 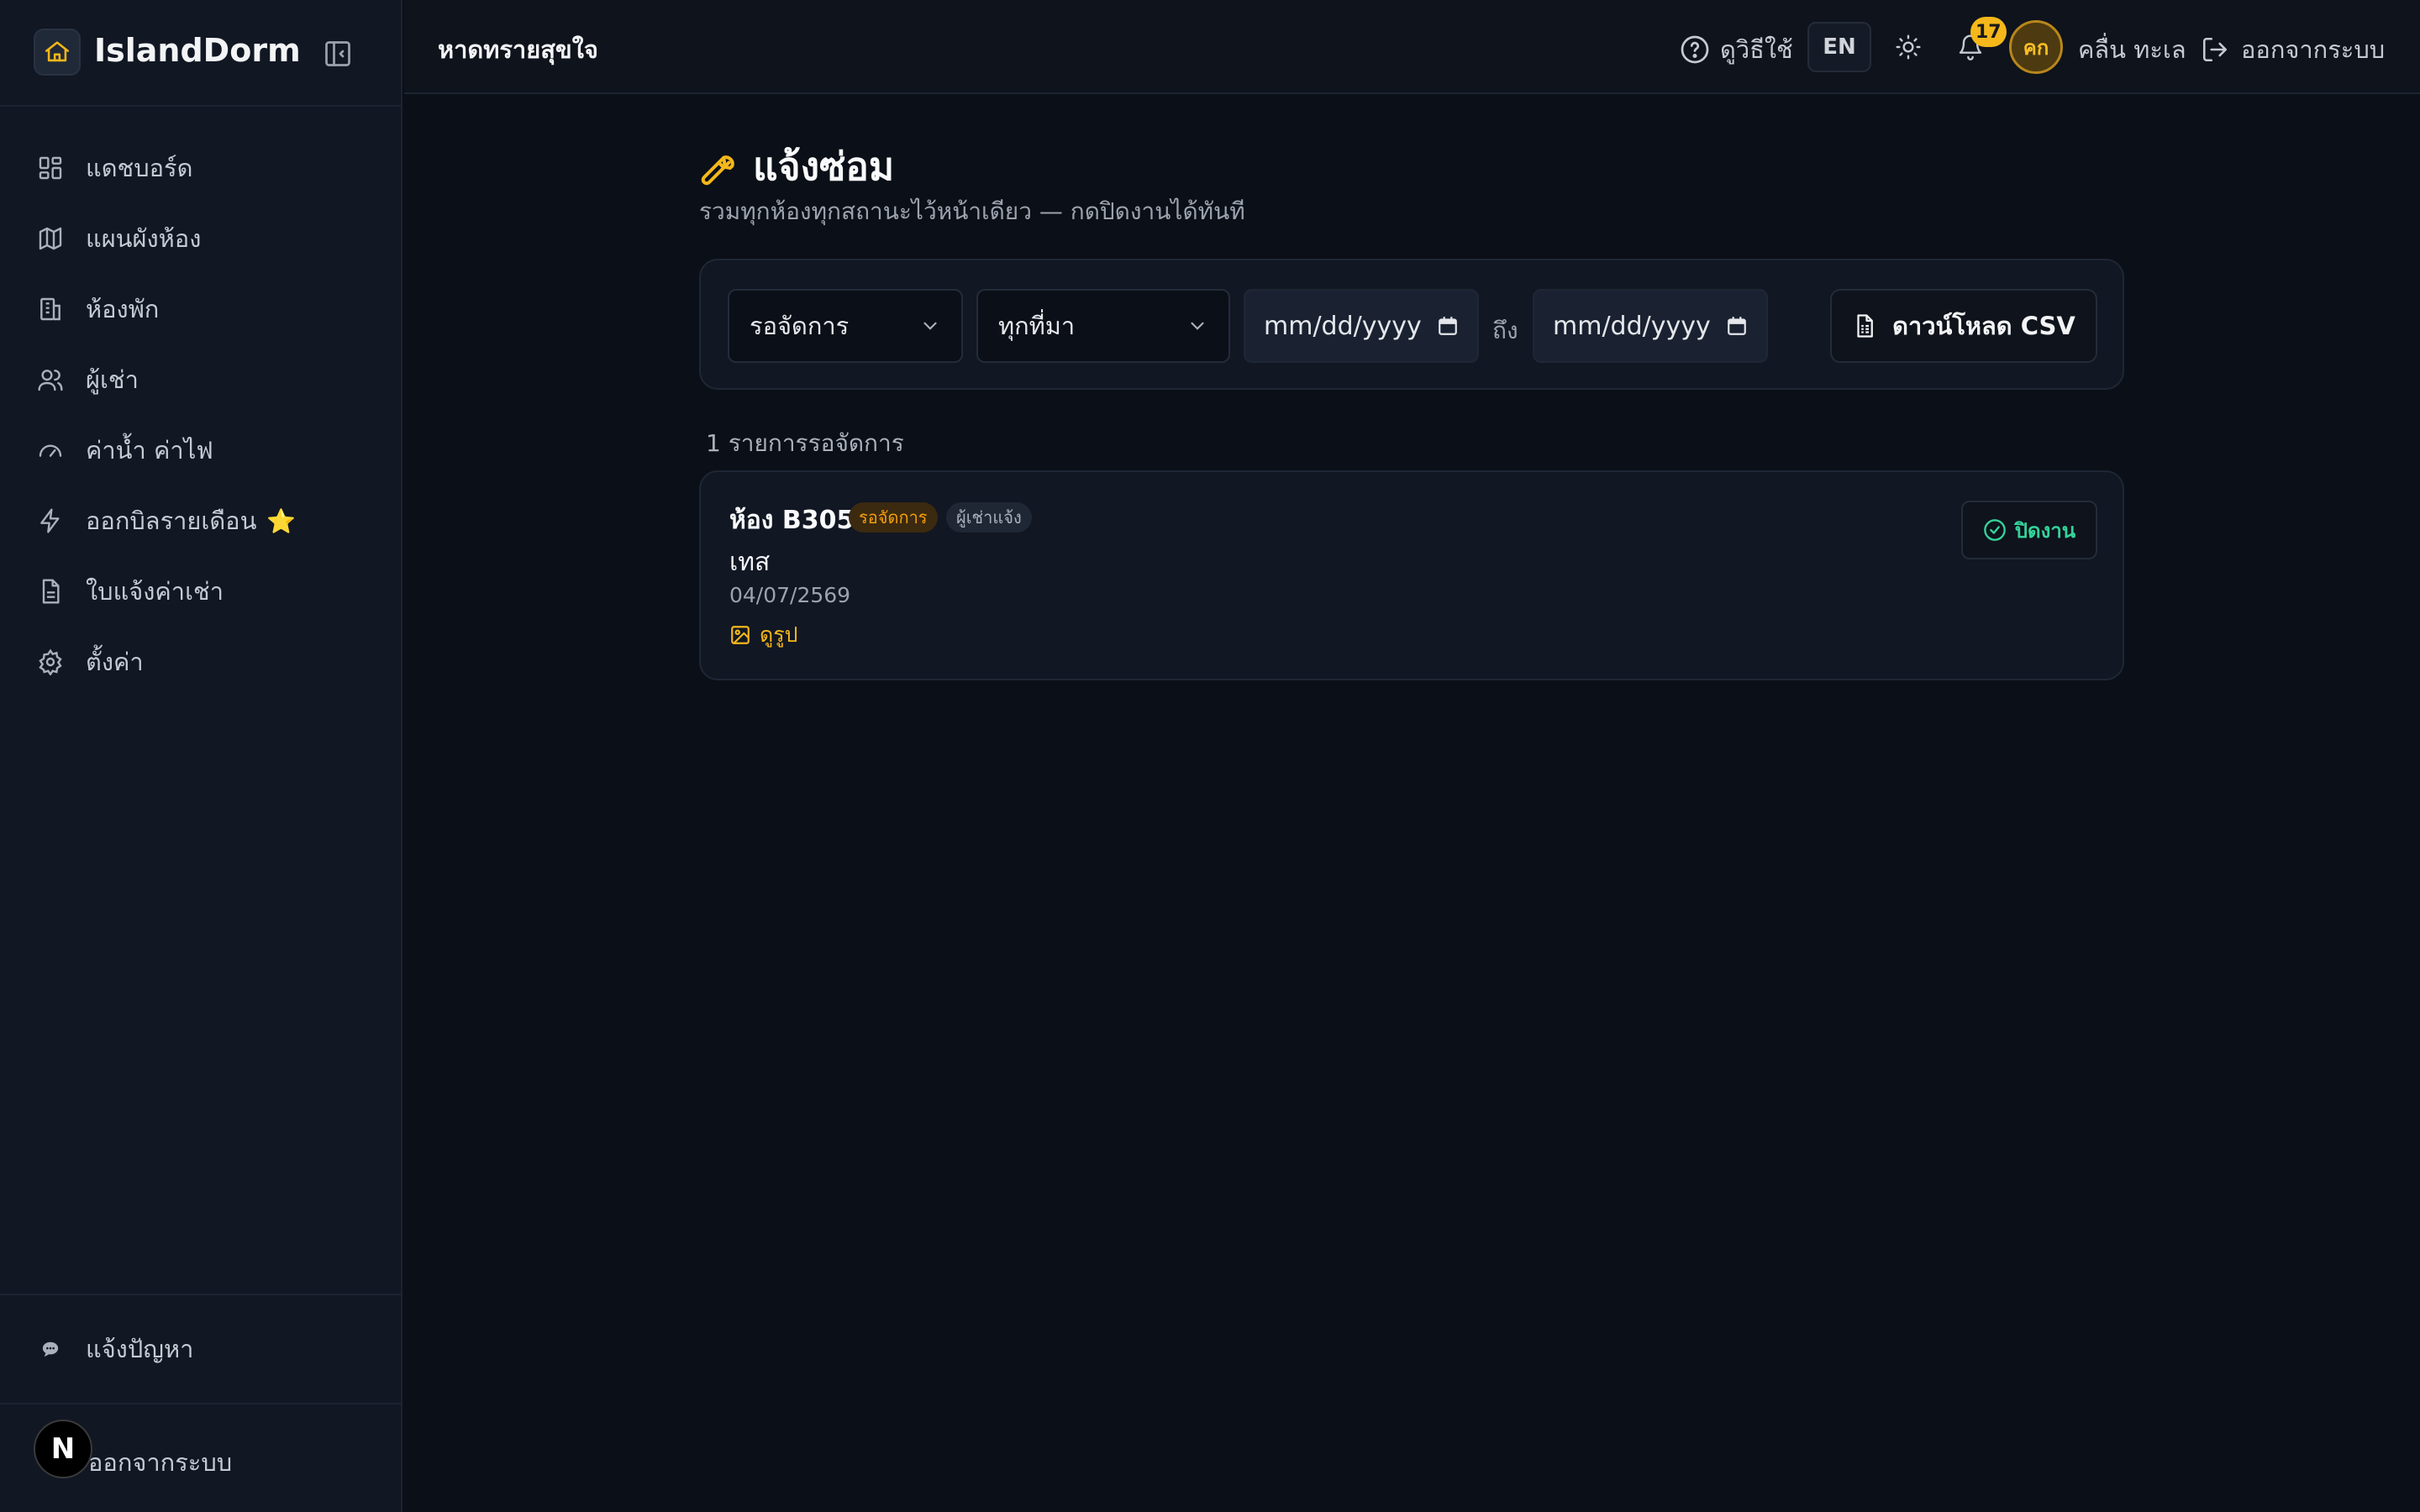 I want to click on room-number: ห้อง B305, so click(x=792, y=520).